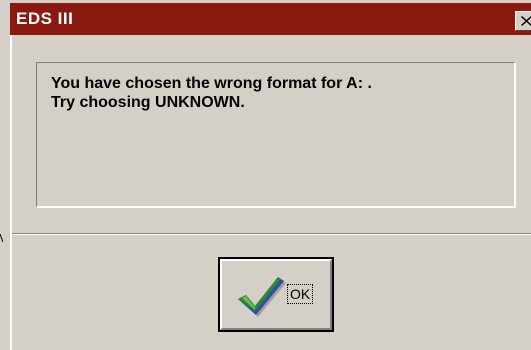 The height and width of the screenshot is (350, 531). Describe the element at coordinates (1, 238) in the screenshot. I see `background-artifact-icon` at that location.